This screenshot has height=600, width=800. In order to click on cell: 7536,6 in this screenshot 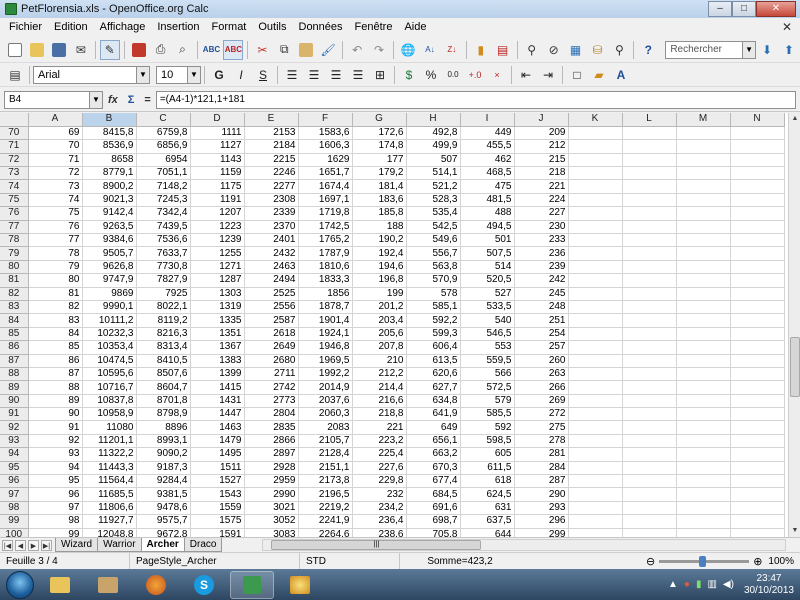, I will do `click(163, 240)`.